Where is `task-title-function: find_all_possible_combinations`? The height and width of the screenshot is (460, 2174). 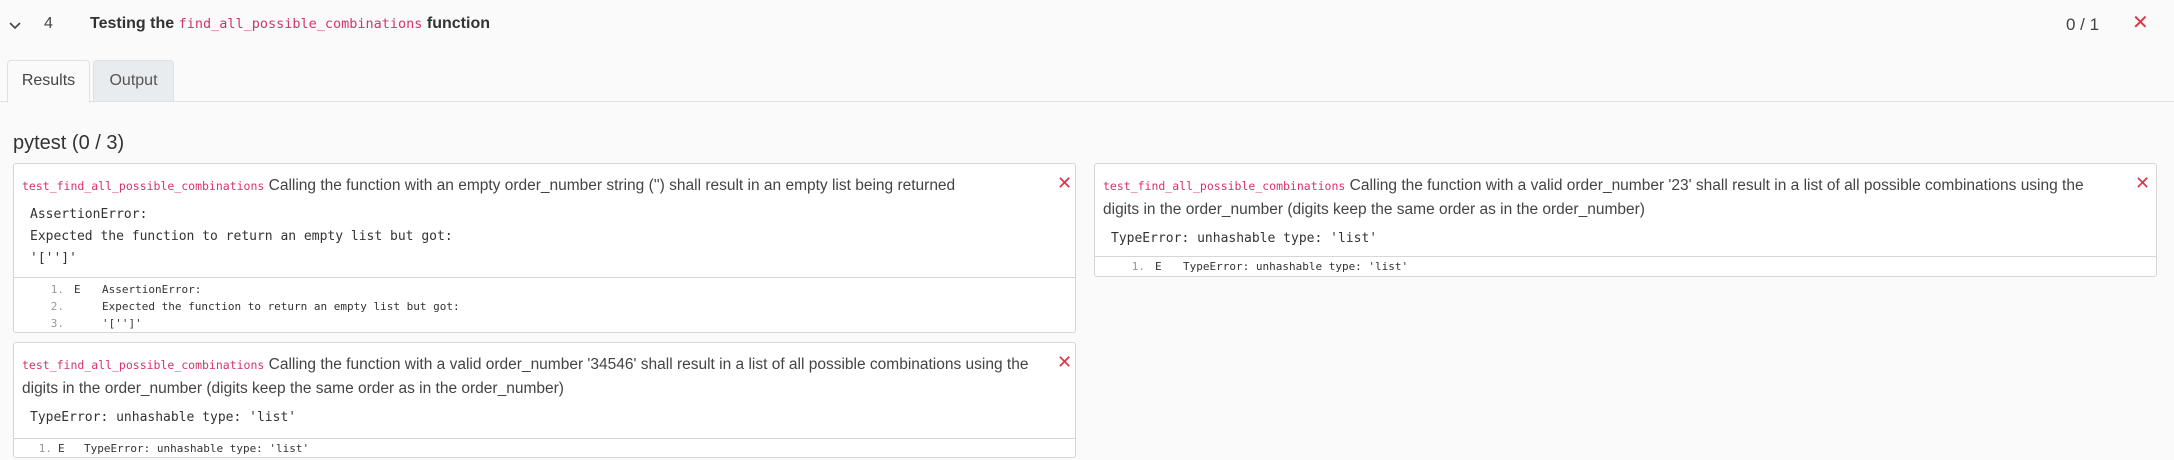
task-title-function: find_all_possible_combinations is located at coordinates (300, 24).